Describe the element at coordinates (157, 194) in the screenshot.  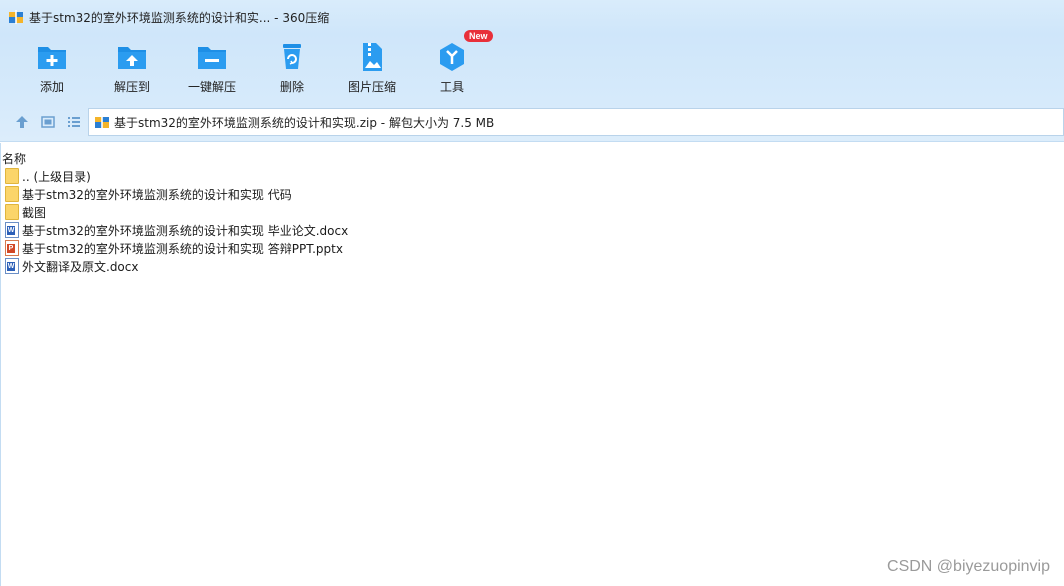
I see `file-name: 基于stm32的室外环境监测系统的设计和实现 代码` at that location.